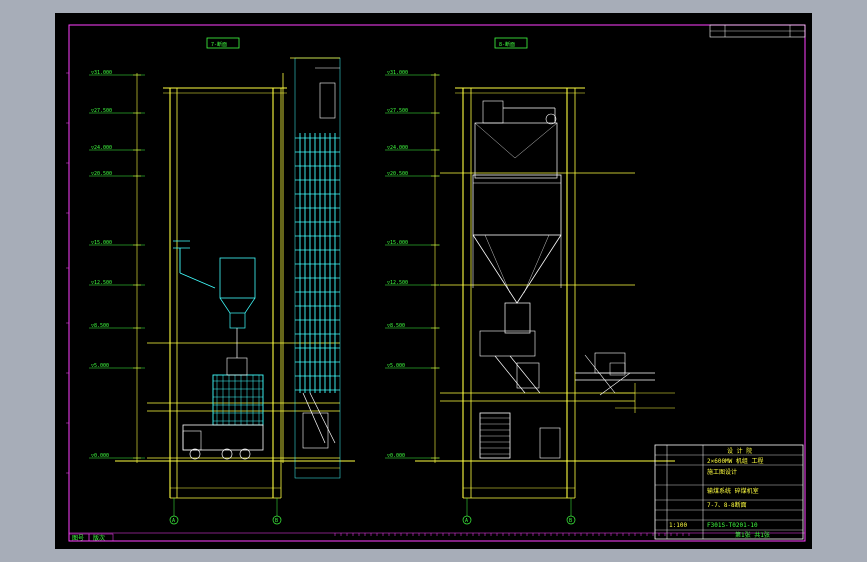  What do you see at coordinates (727, 505) in the screenshot?
I see `title-block-drawing-sub: 7-7、8-8断面` at bounding box center [727, 505].